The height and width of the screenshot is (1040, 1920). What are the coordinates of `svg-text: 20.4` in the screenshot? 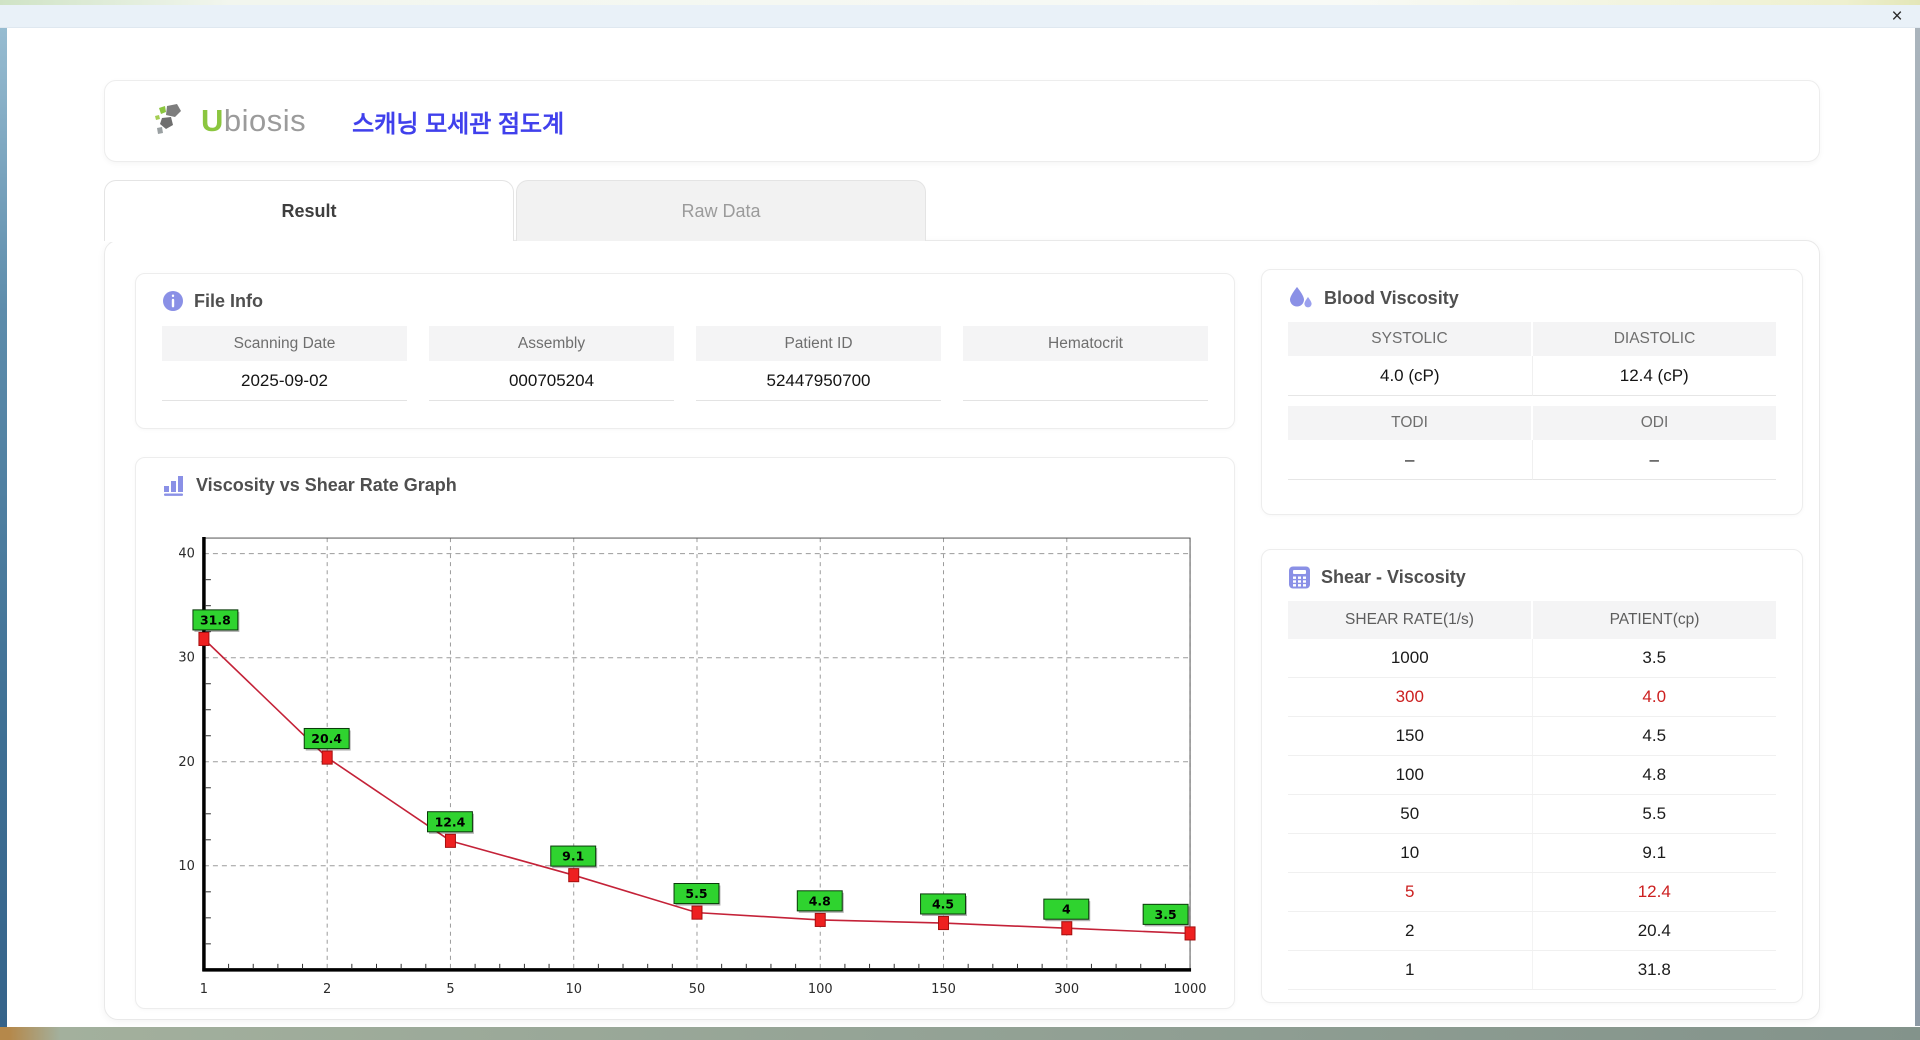 It's located at (326, 738).